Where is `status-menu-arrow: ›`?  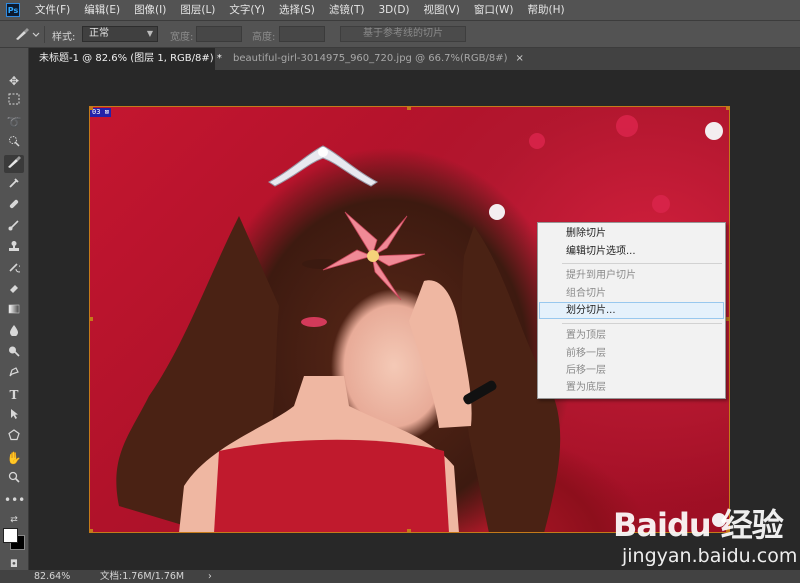
status-menu-arrow: › is located at coordinates (210, 576).